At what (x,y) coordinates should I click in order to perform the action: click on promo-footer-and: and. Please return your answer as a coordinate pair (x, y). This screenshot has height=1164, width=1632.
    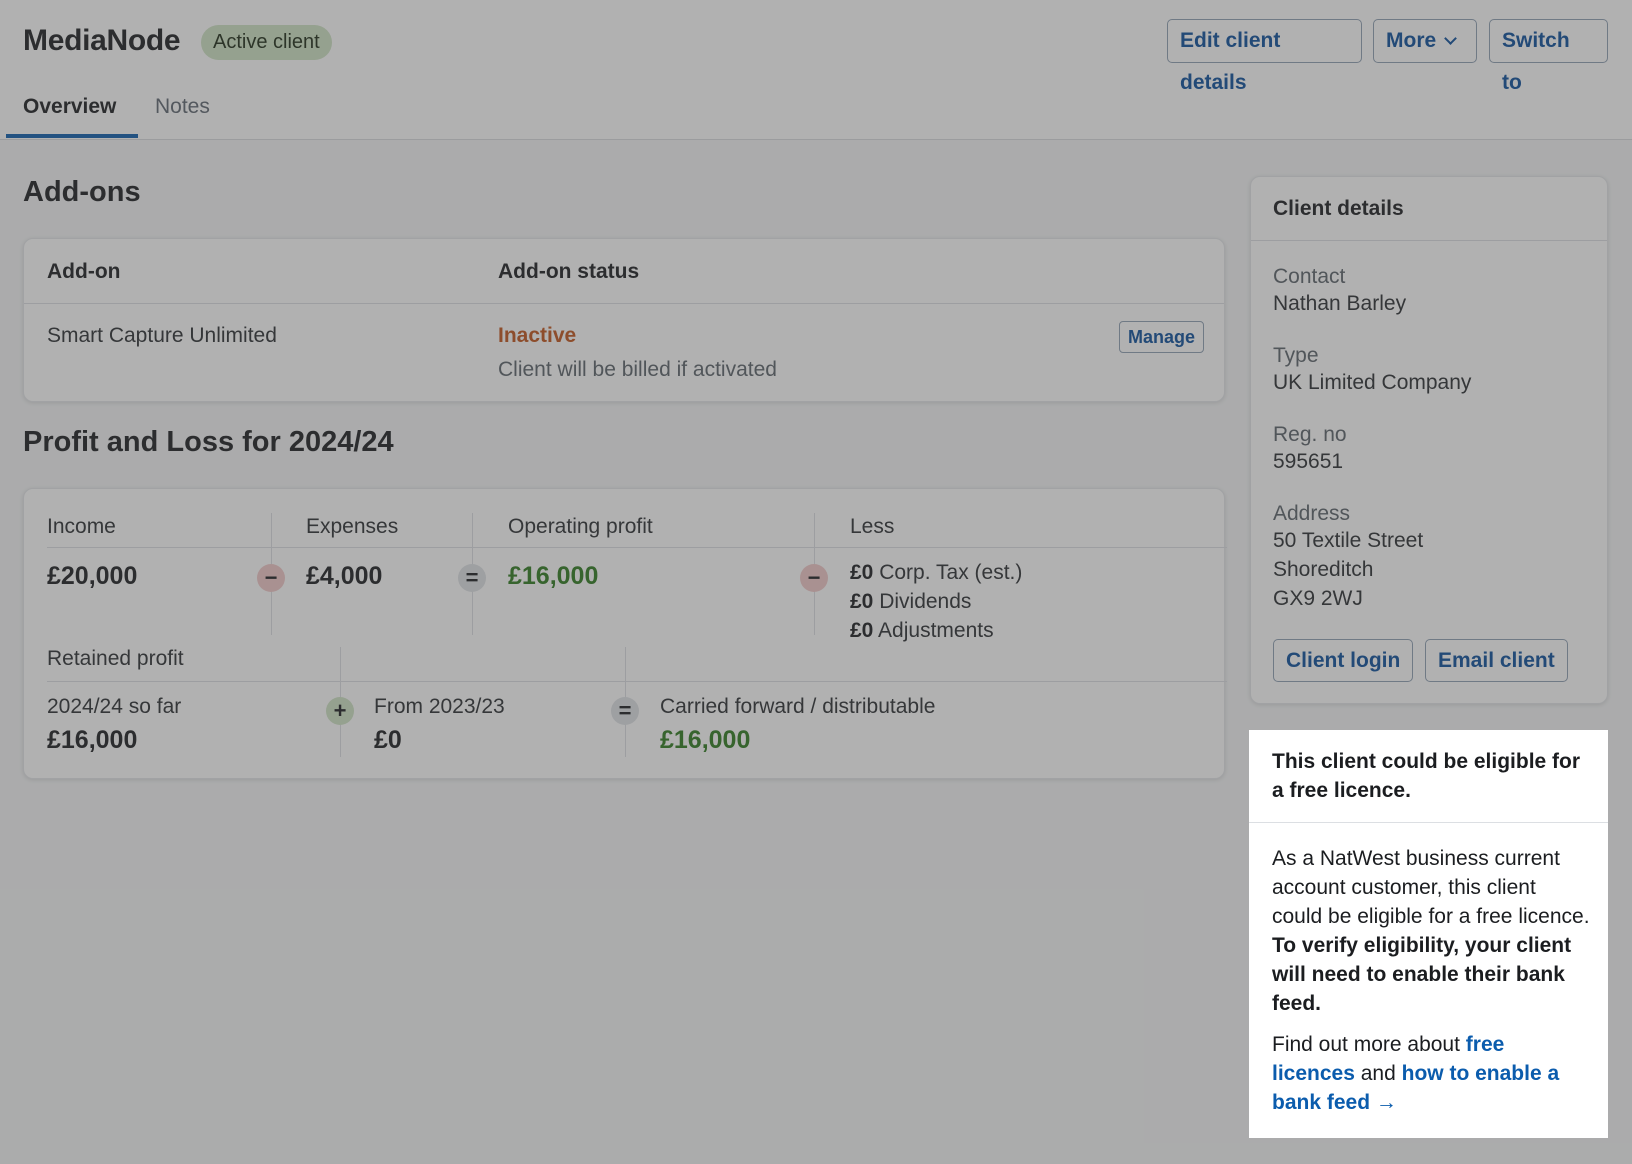
    Looking at the image, I should click on (1378, 1073).